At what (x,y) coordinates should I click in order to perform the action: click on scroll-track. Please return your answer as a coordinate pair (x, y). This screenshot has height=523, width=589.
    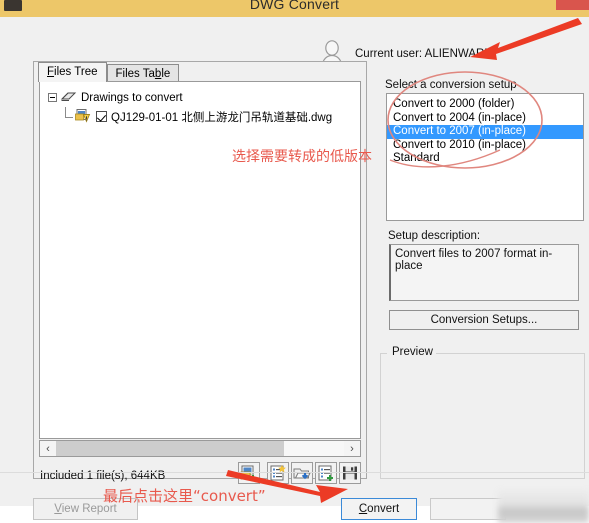
    Looking at the image, I should click on (200, 448).